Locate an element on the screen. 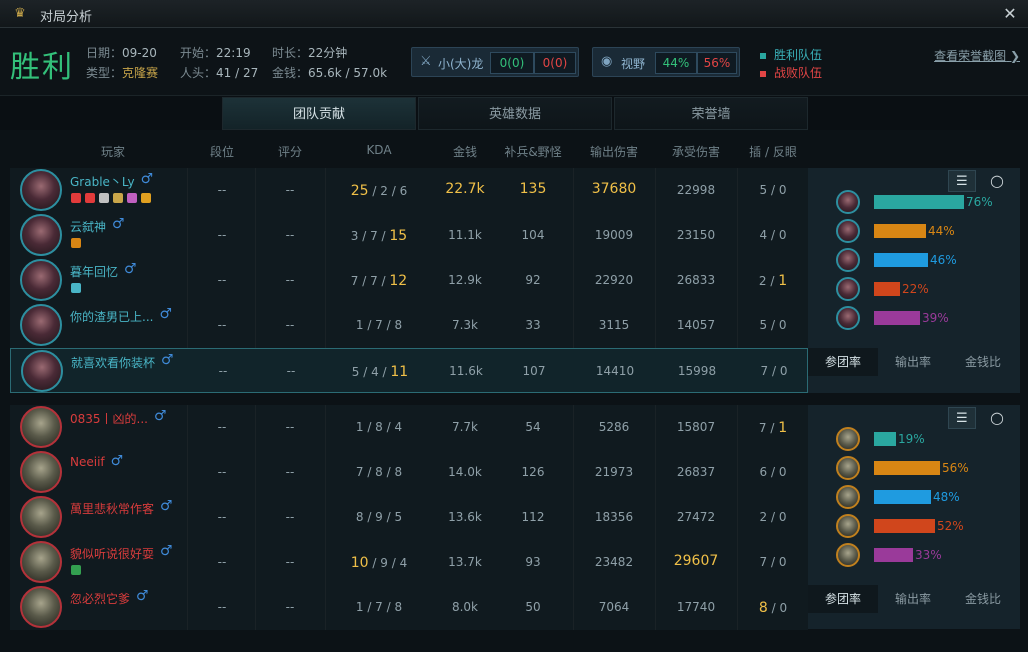 This screenshot has width=1028, height=652. participation-row: 39% is located at coordinates (926, 318).